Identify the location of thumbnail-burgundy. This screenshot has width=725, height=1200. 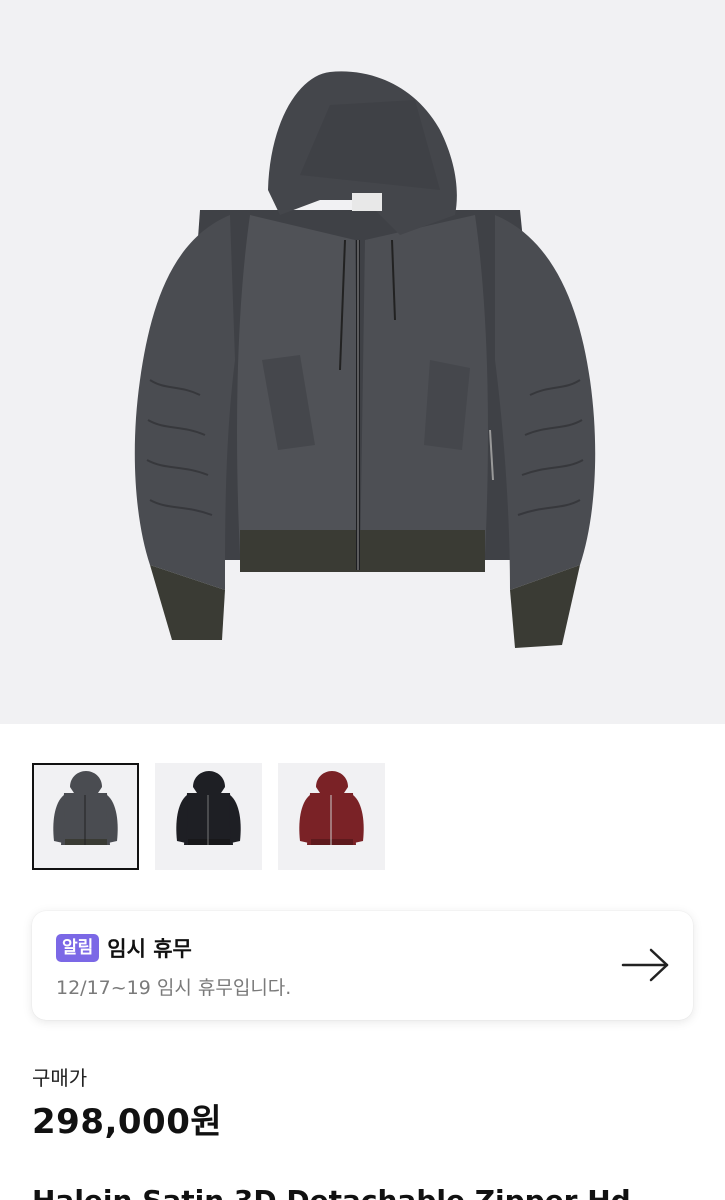
(331, 816).